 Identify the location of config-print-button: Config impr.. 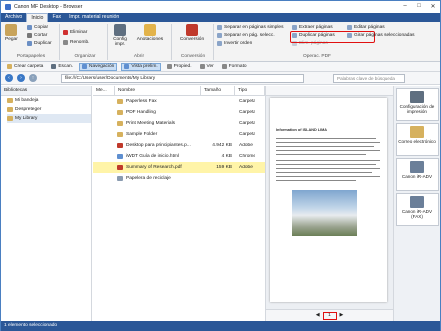
(120, 35).